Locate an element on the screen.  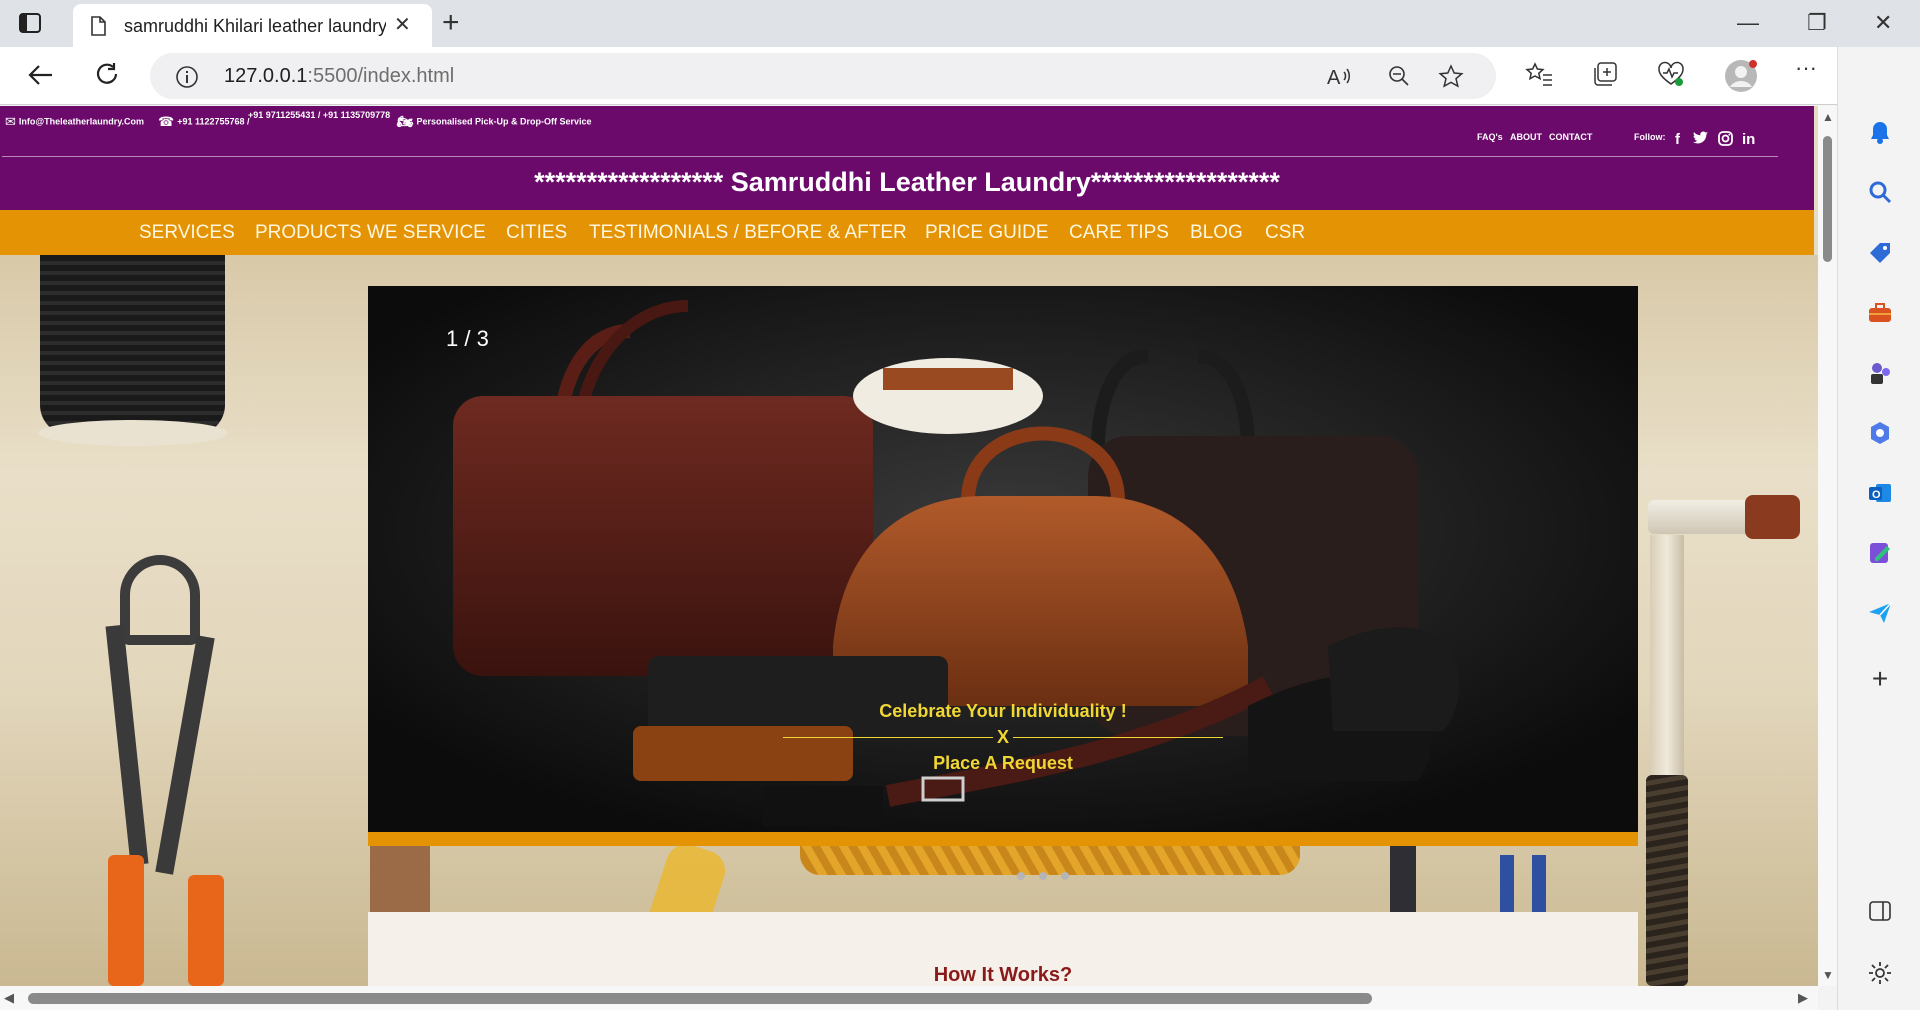
tools-briefcase-icon is located at coordinates (1880, 315).